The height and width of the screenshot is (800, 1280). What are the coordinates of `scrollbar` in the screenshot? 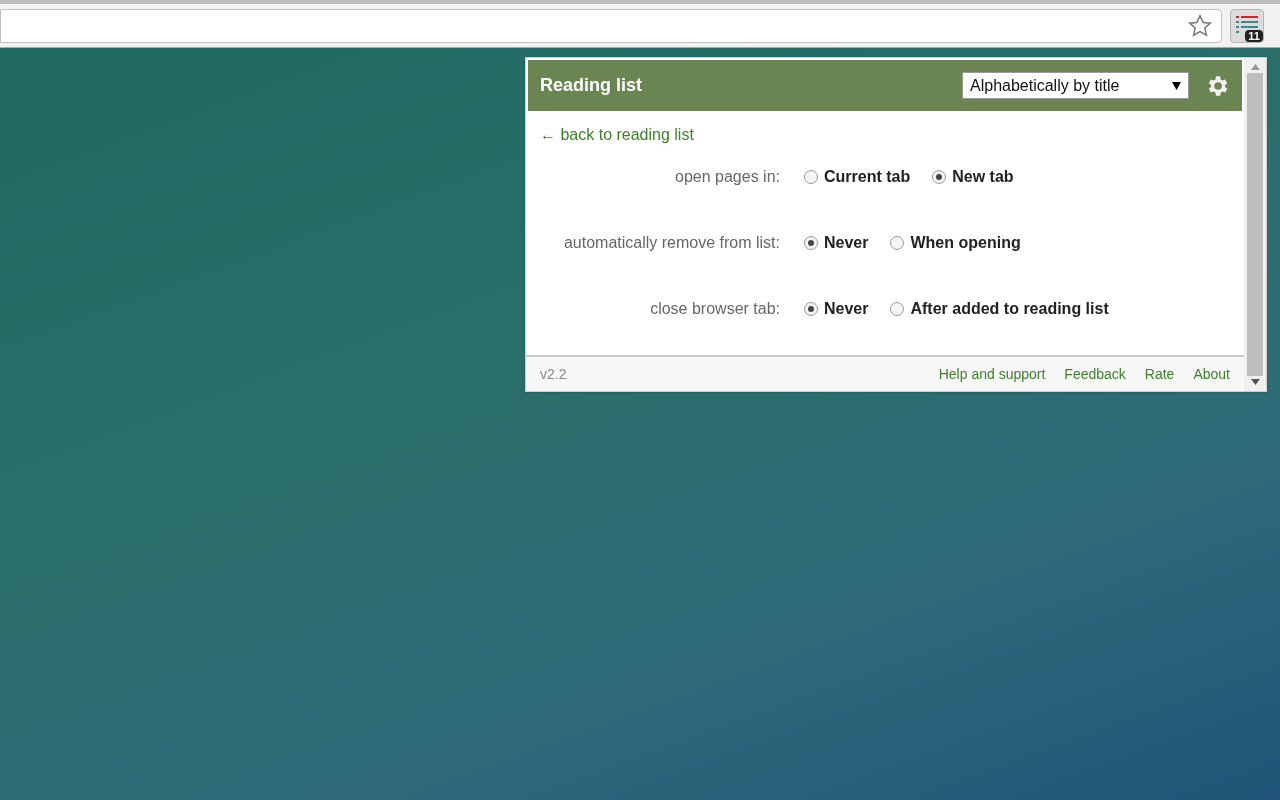 It's located at (1255, 224).